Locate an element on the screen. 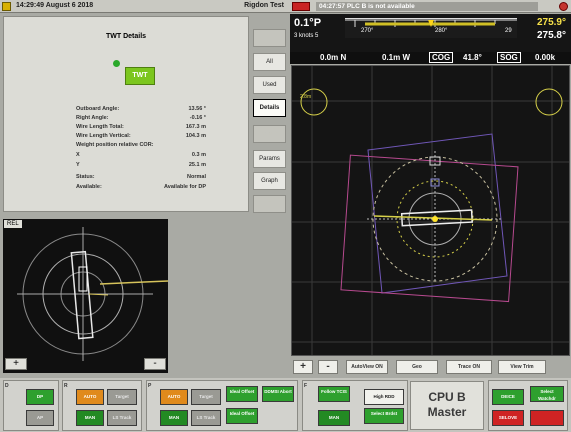 Image resolution: width=571 pixels, height=432 pixels. group-letter: D is located at coordinates (7, 386).